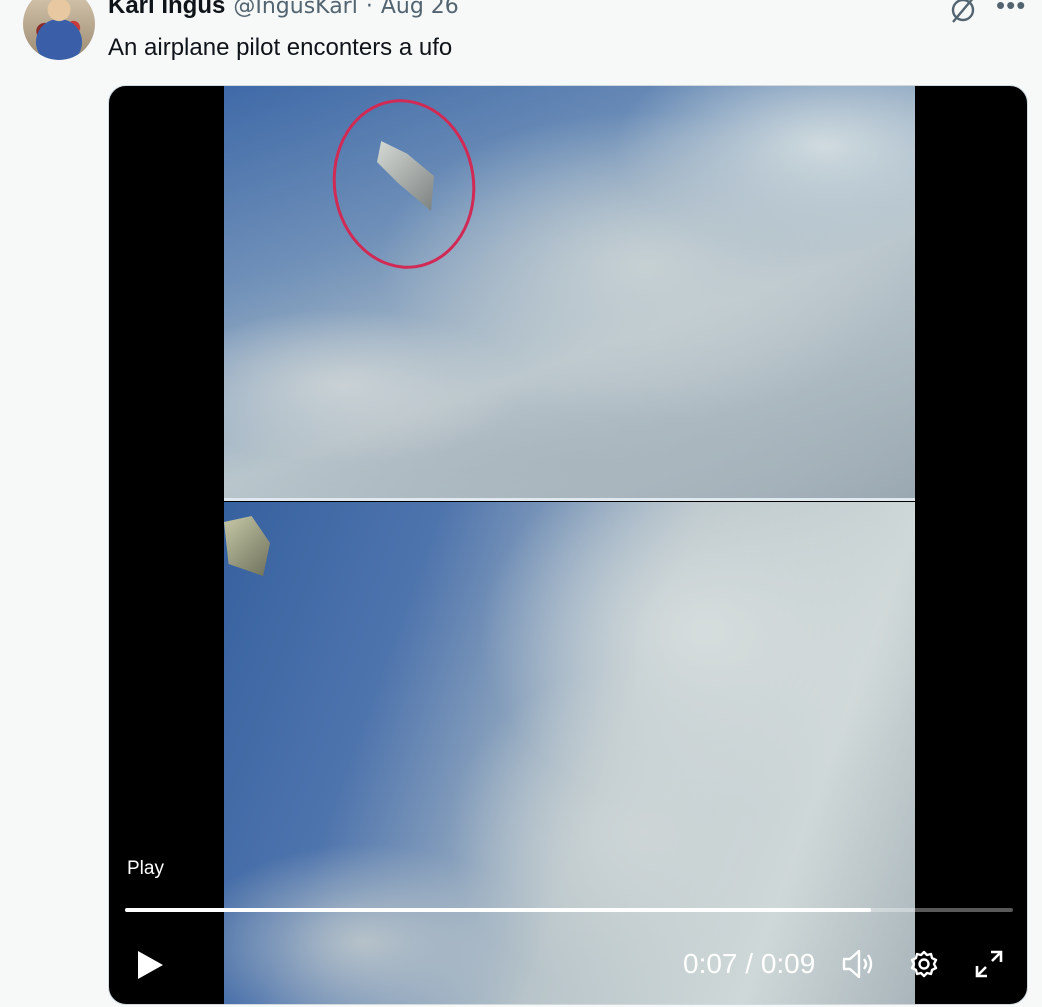  Describe the element at coordinates (280, 47) in the screenshot. I see `post-text: An airplane pilot enconters a ufo` at that location.